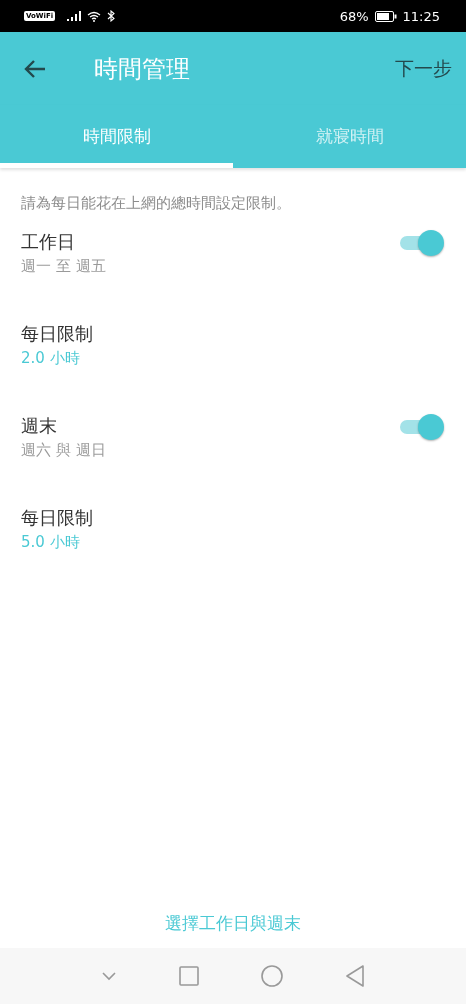 Image resolution: width=466 pixels, height=1004 pixels. Describe the element at coordinates (64, 266) in the screenshot. I see `setting-subtitle: 週一 至 週五` at that location.